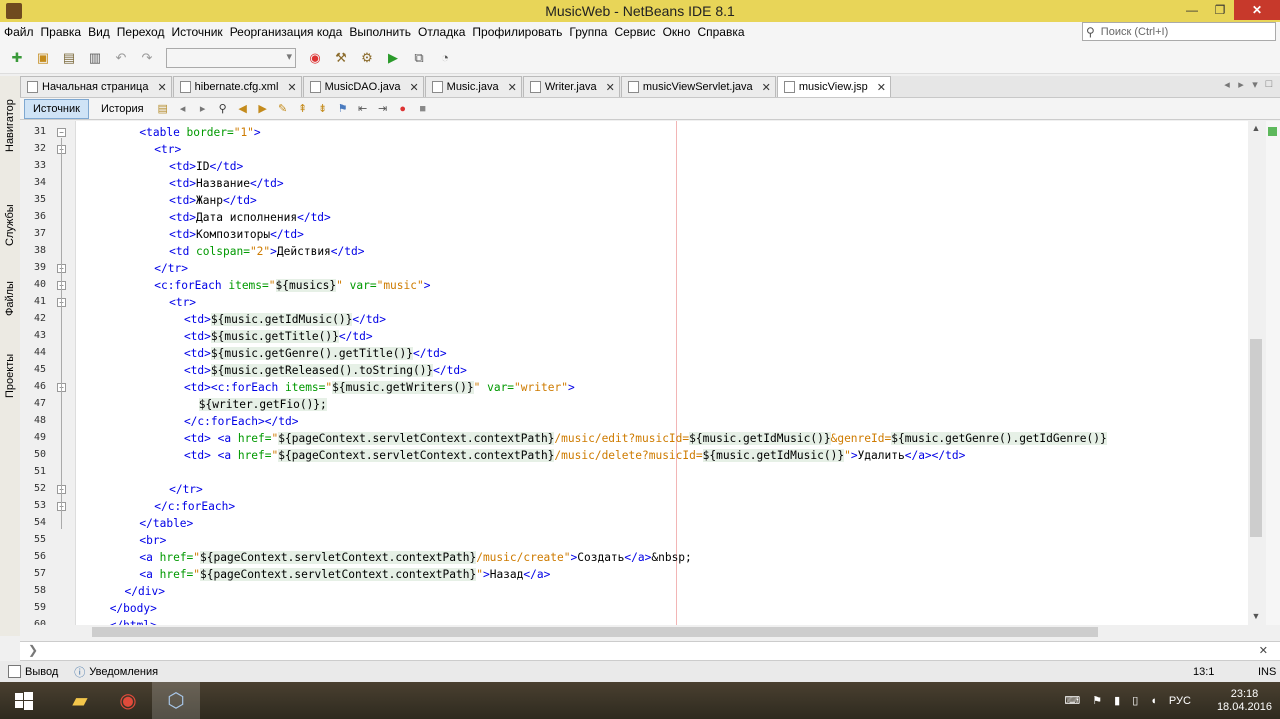  Describe the element at coordinates (720, 32) in the screenshot. I see `menu-item: Справка` at that location.